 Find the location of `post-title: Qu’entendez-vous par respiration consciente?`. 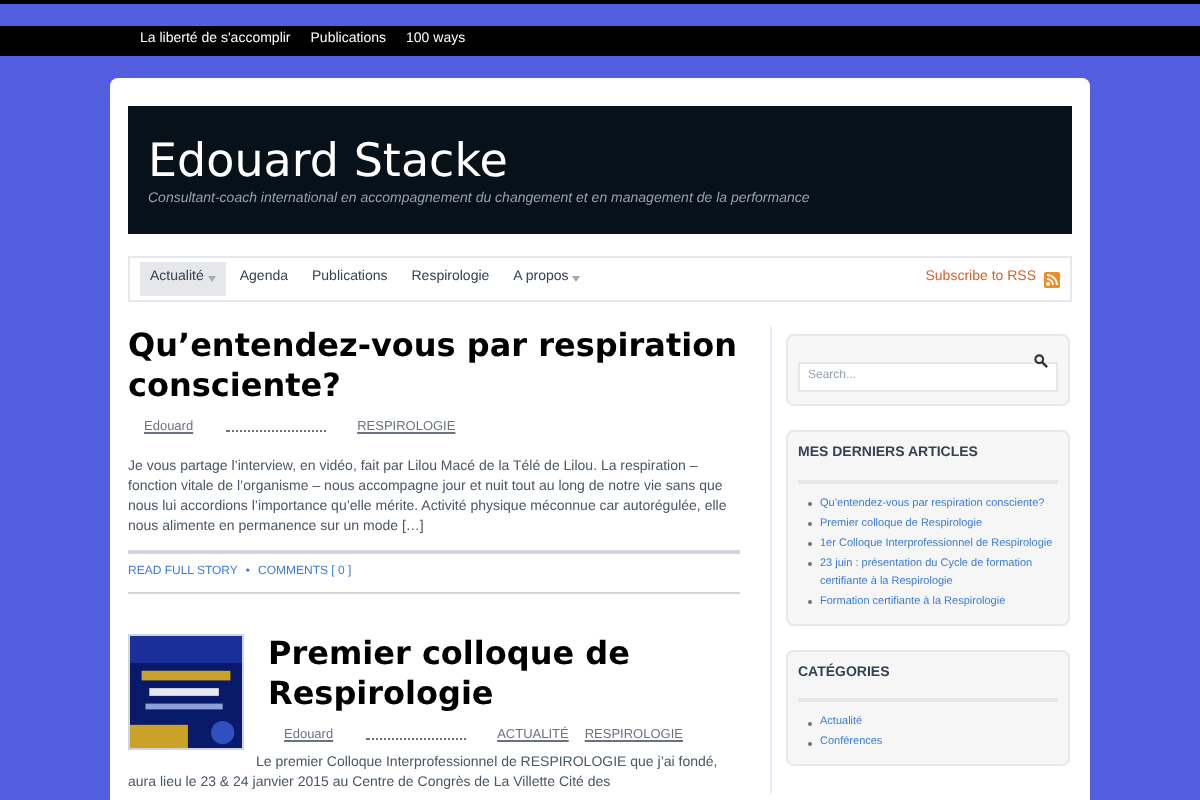

post-title: Qu’entendez-vous par respiration consciente? is located at coordinates (434, 366).